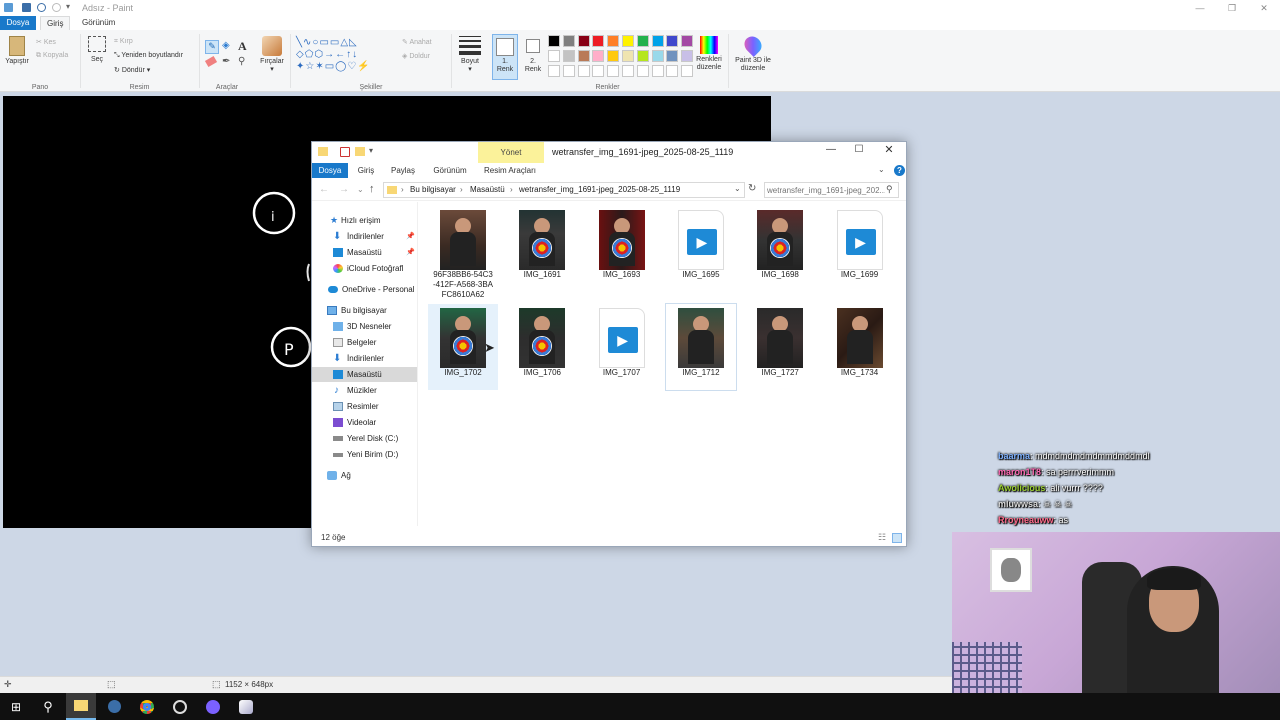 This screenshot has height=720, width=1280. What do you see at coordinates (364, 454) in the screenshot?
I see `nav-new-volume: Yeni Birim (D:)` at bounding box center [364, 454].